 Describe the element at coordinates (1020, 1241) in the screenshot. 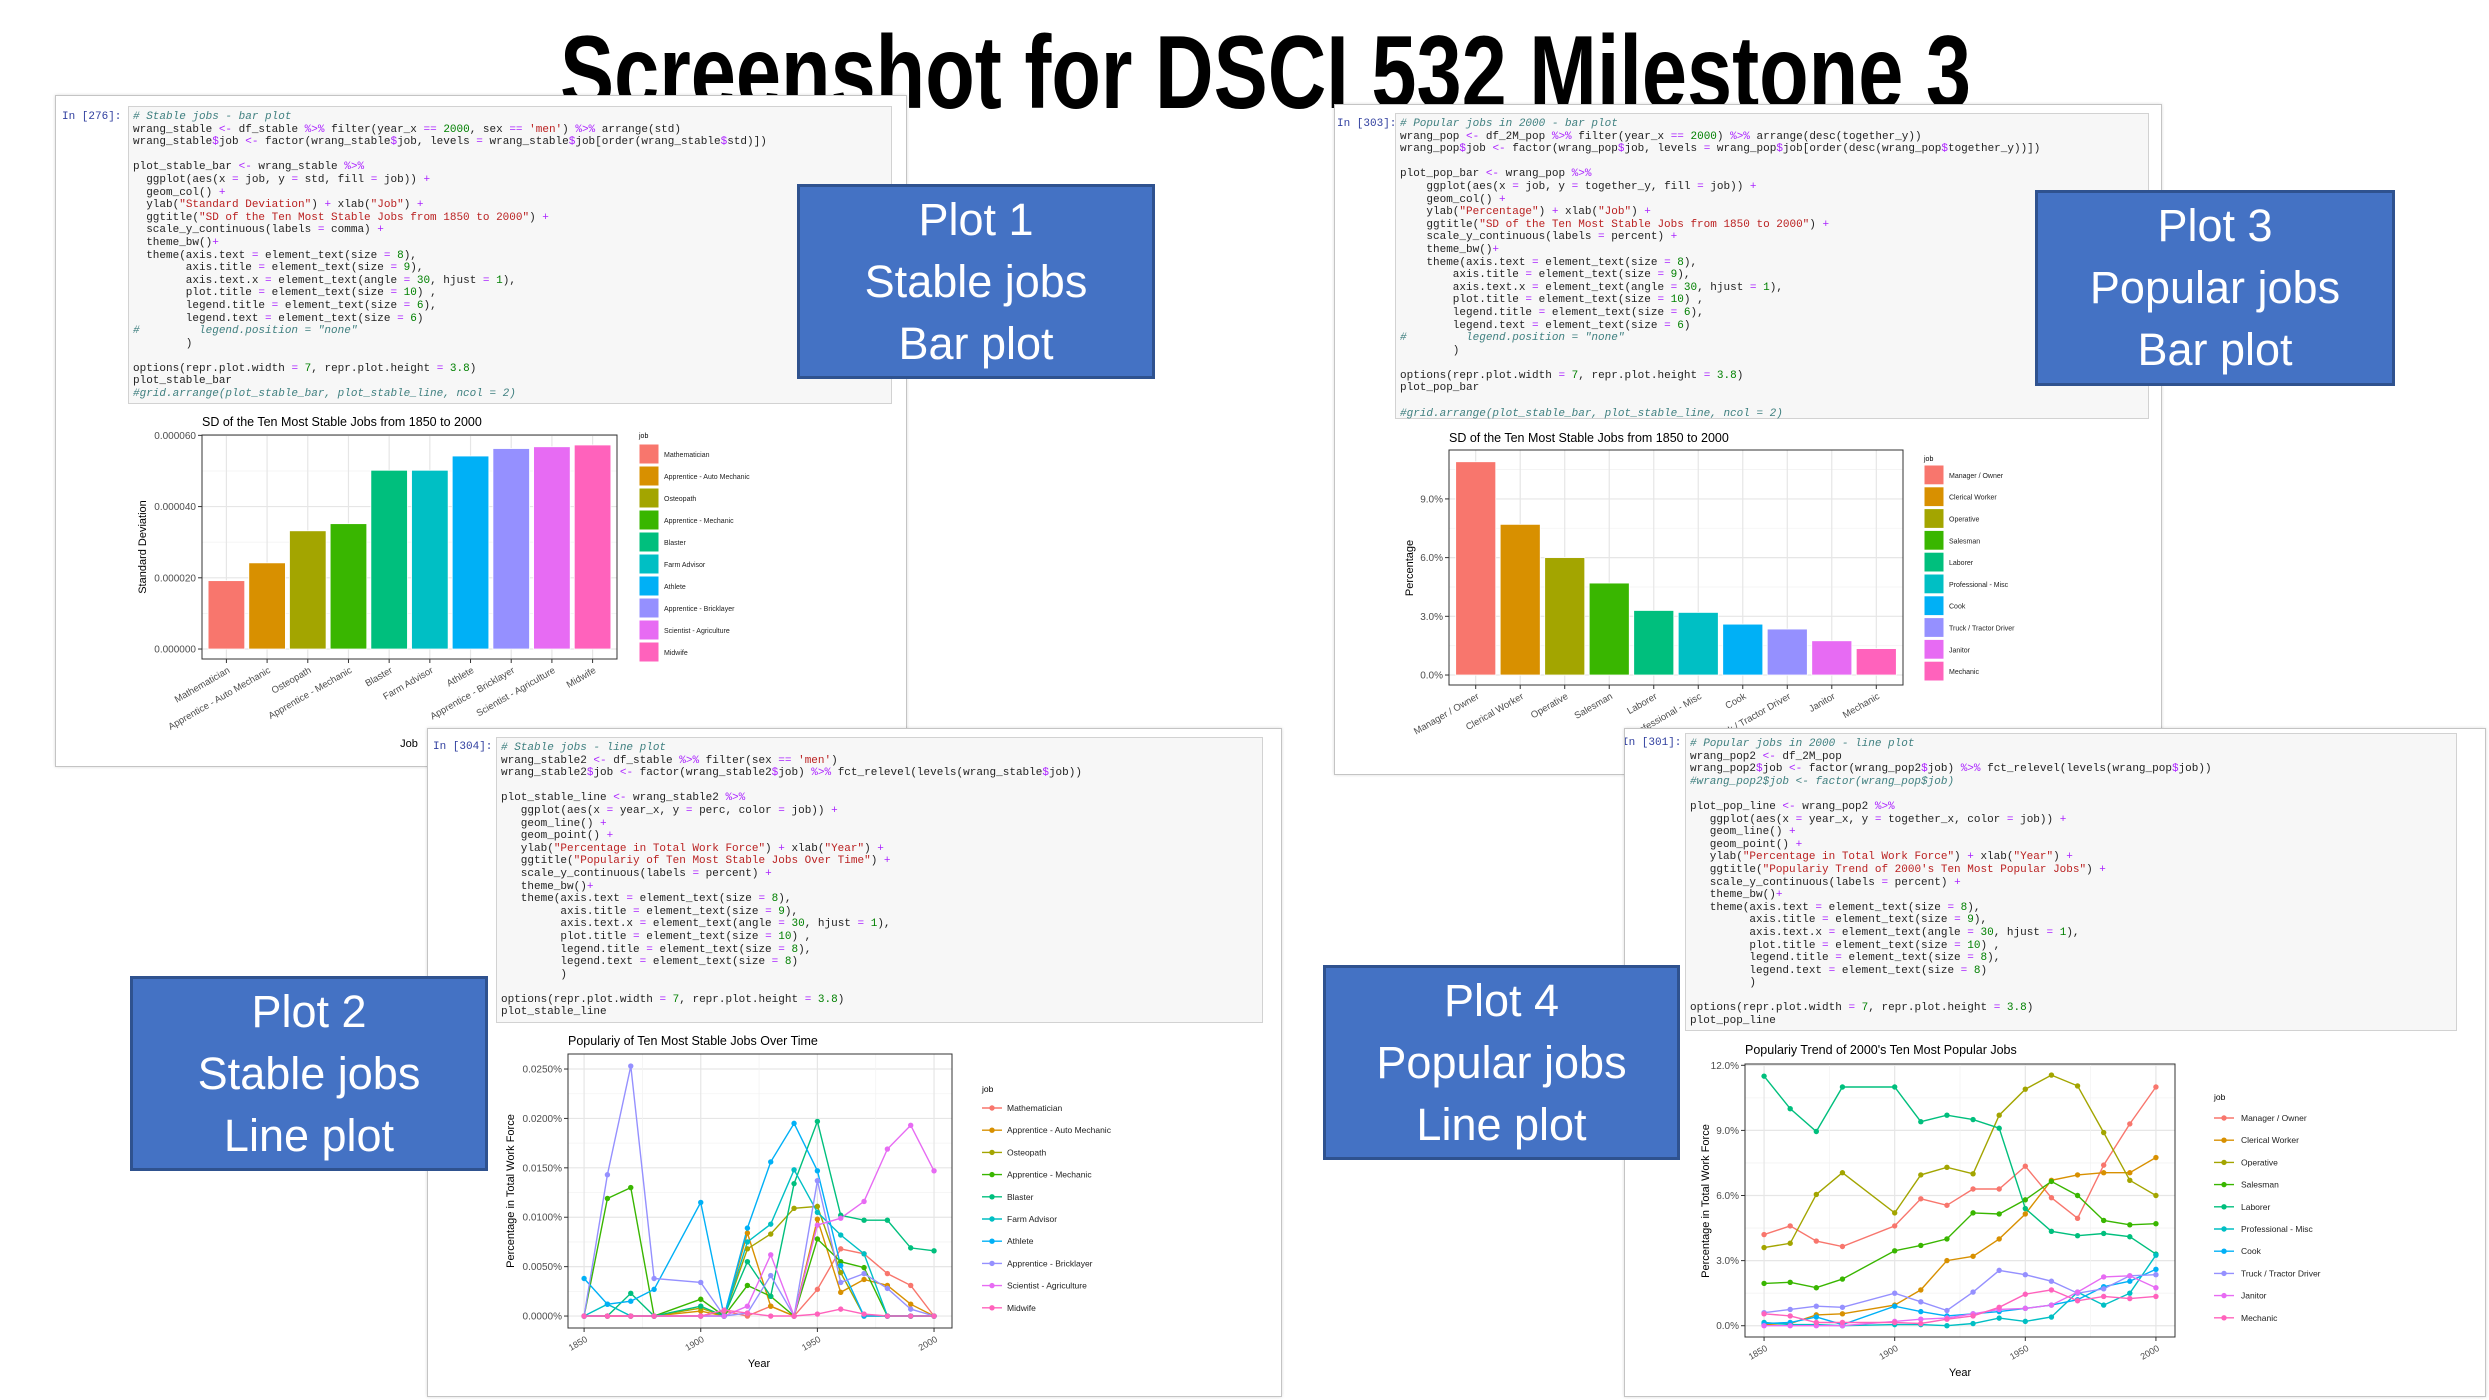

I see `legend-label: Athlete` at that location.